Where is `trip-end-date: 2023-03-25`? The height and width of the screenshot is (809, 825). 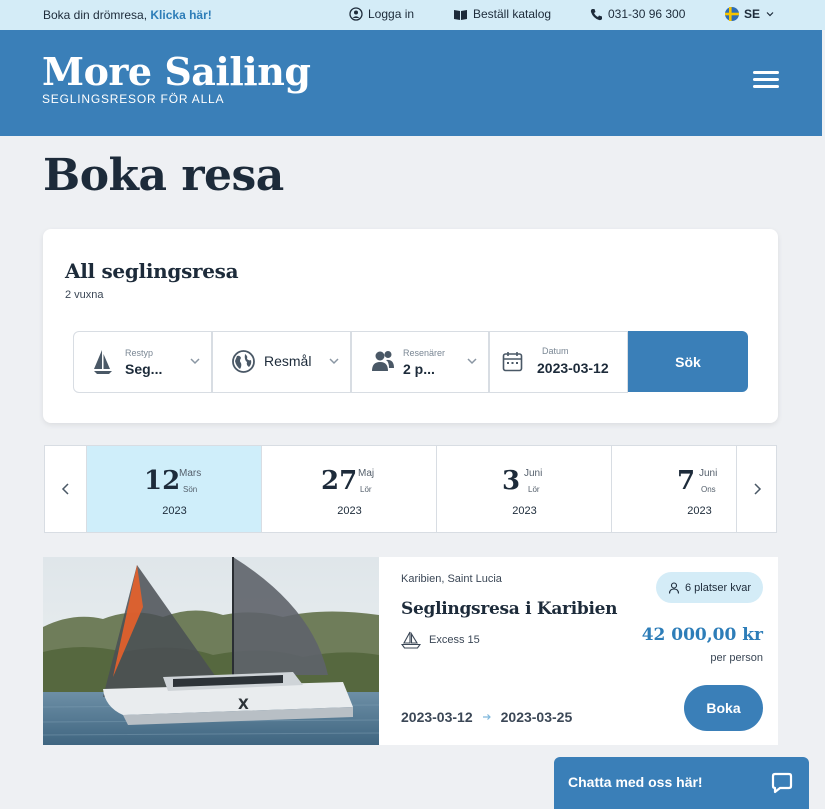
trip-end-date: 2023-03-25 is located at coordinates (536, 717).